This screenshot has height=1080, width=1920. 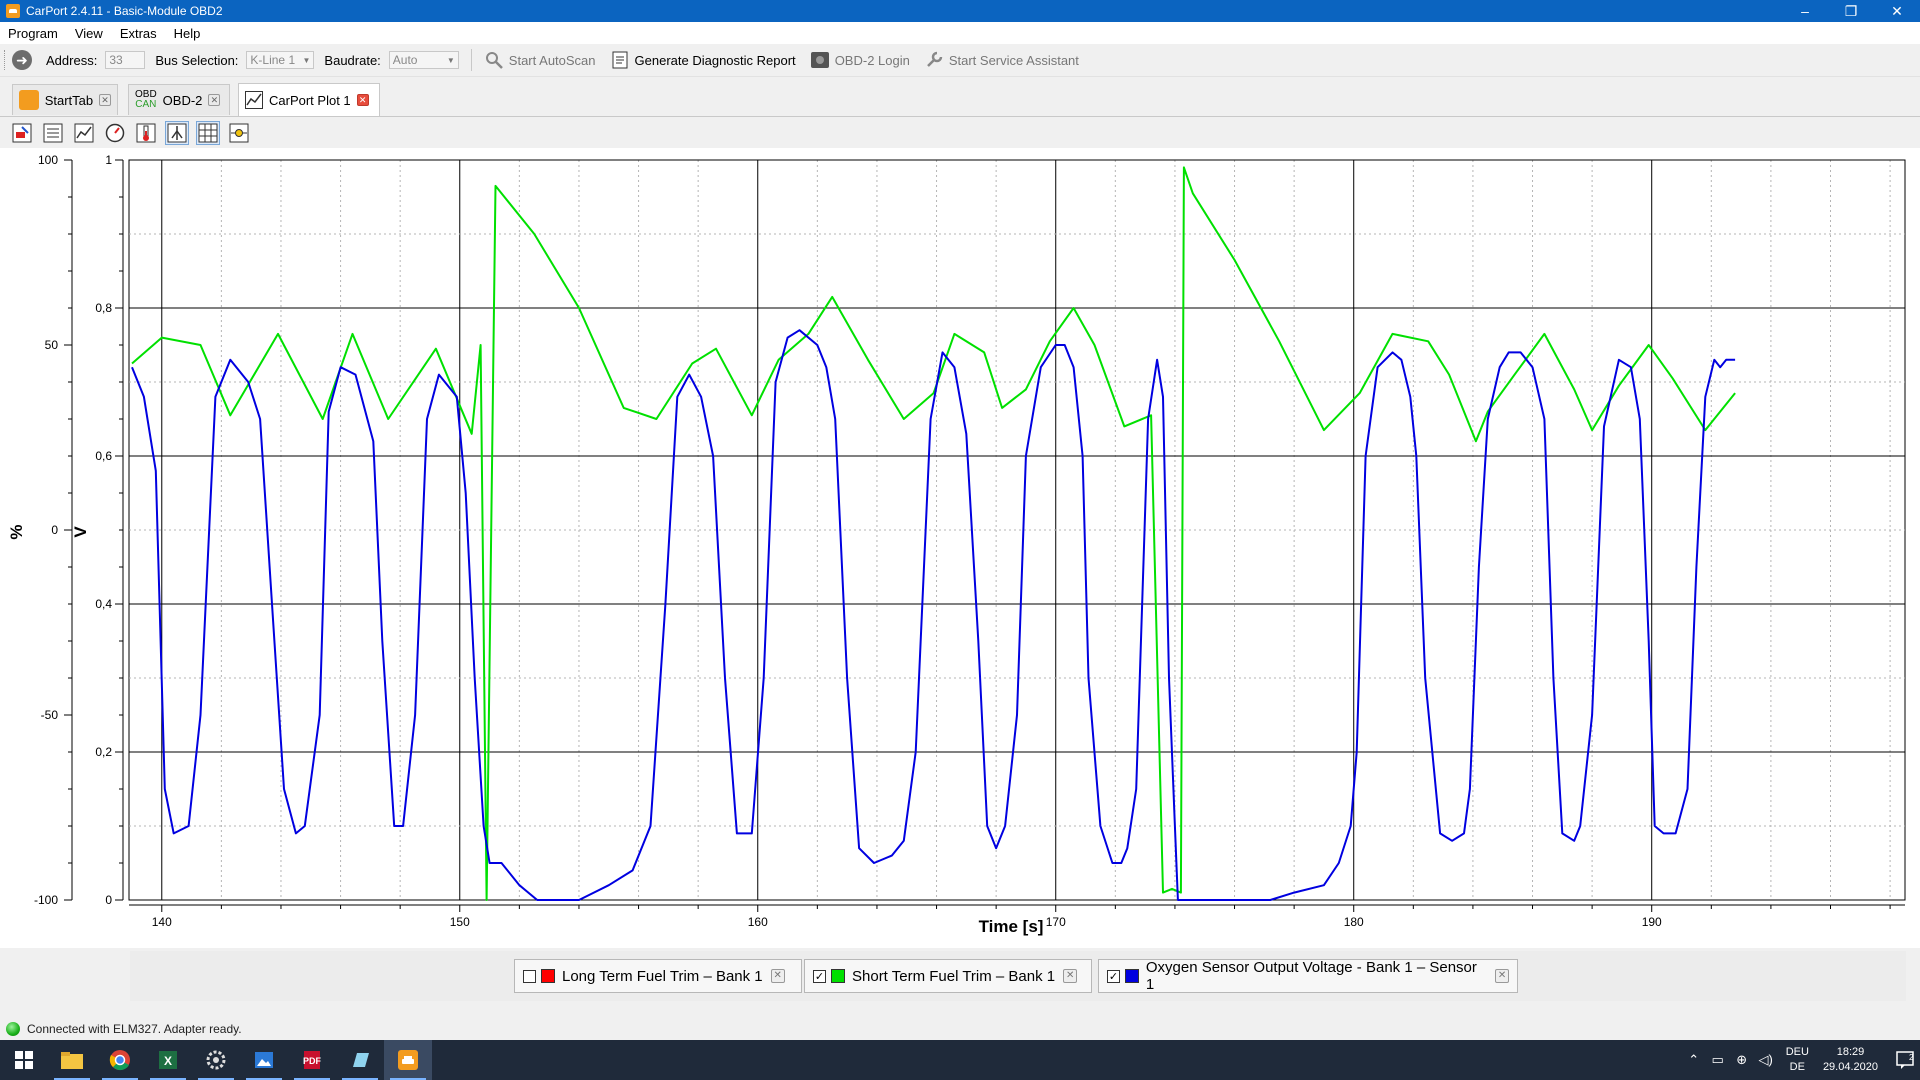 I want to click on baudrate-dropdown: Auto ▼, so click(x=423, y=60).